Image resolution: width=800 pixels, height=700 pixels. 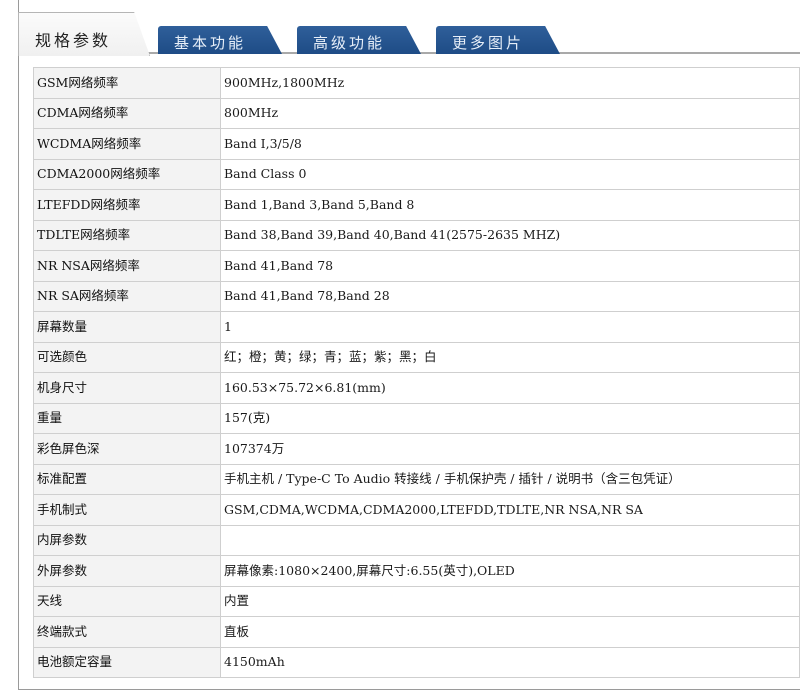 I want to click on spec-value: Band 41,Band 78, so click(x=510, y=266).